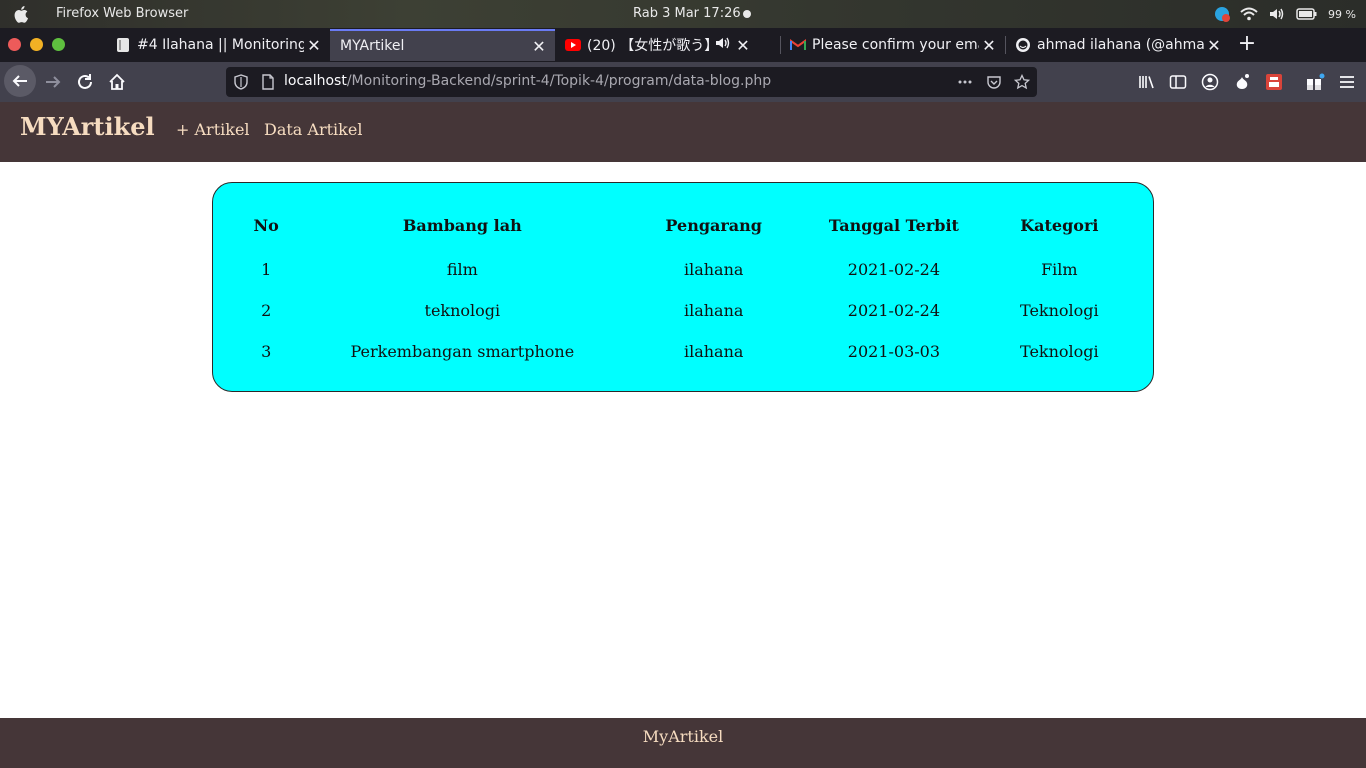 The height and width of the screenshot is (768, 1366). I want to click on volume-icon, so click(1277, 14).